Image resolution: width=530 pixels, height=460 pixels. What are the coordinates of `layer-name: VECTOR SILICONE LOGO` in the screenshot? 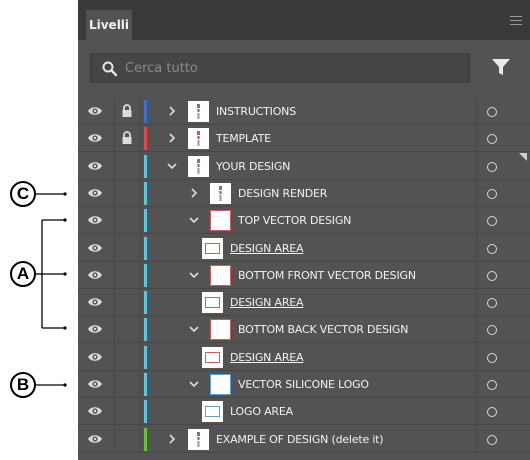 It's located at (303, 384).